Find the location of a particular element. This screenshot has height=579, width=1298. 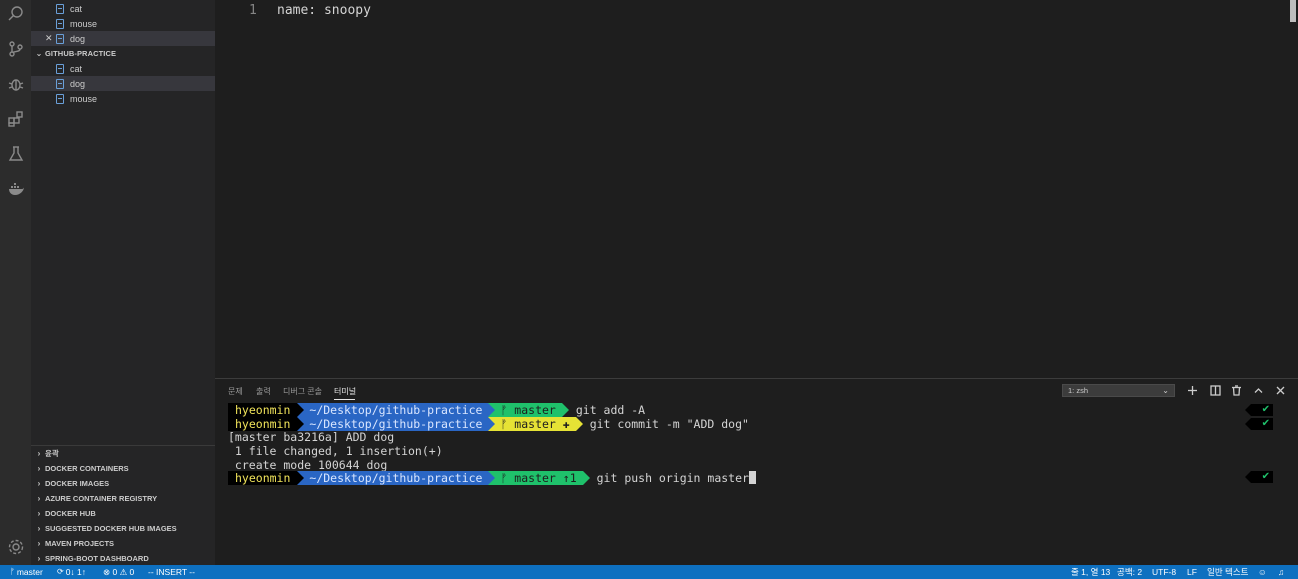

language-mode: 일반 텍스트 is located at coordinates (1227, 572).